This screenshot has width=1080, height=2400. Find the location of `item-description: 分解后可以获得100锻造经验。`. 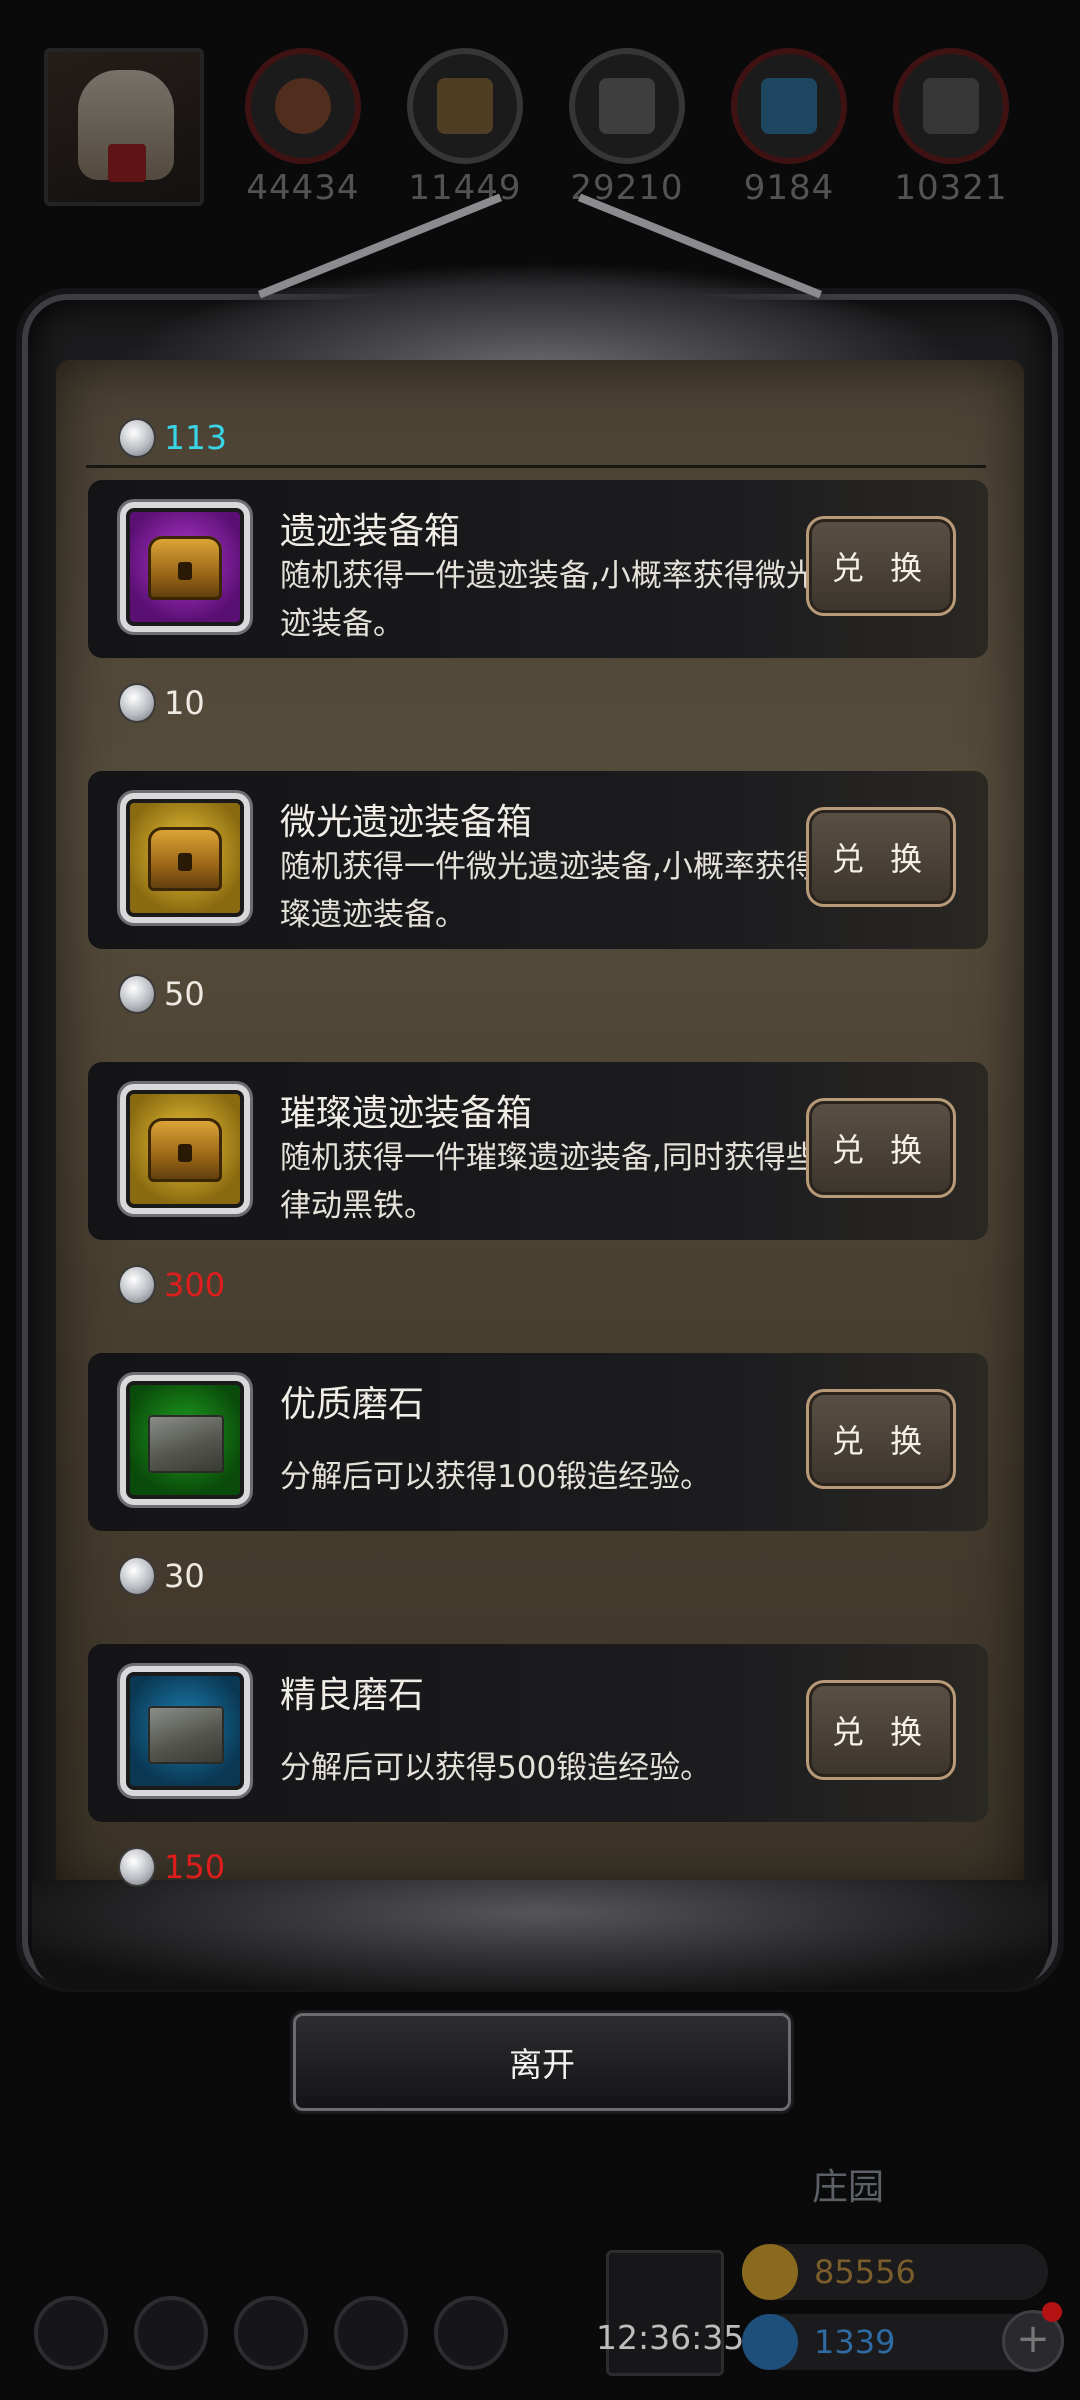

item-description: 分解后可以获得100锻造经验。 is located at coordinates (496, 1477).